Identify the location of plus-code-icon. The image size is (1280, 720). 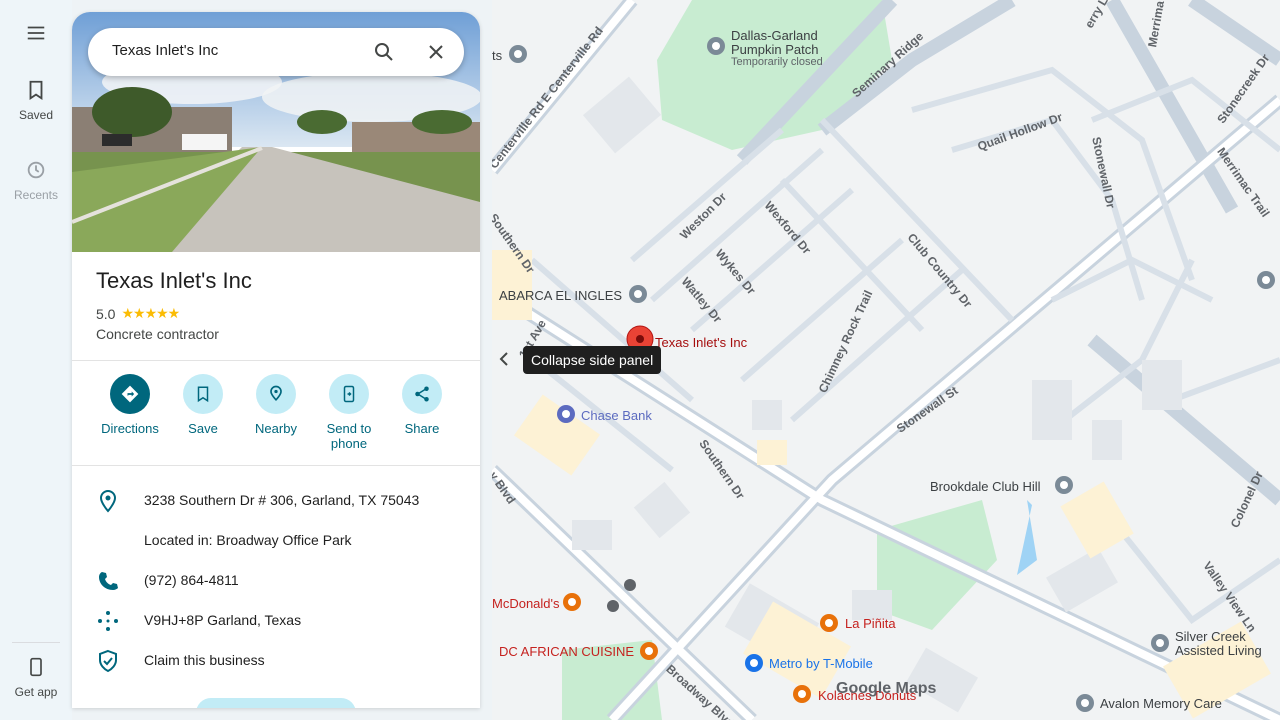
(108, 621).